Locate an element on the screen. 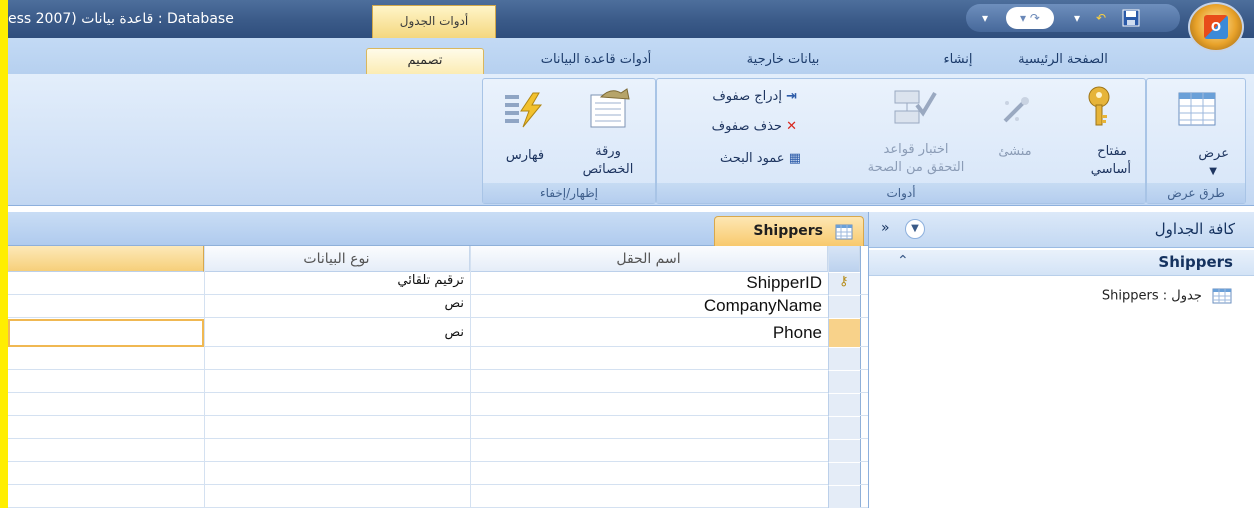 This screenshot has height=508, width=1254. left-yellow-edge is located at coordinates (4, 254).